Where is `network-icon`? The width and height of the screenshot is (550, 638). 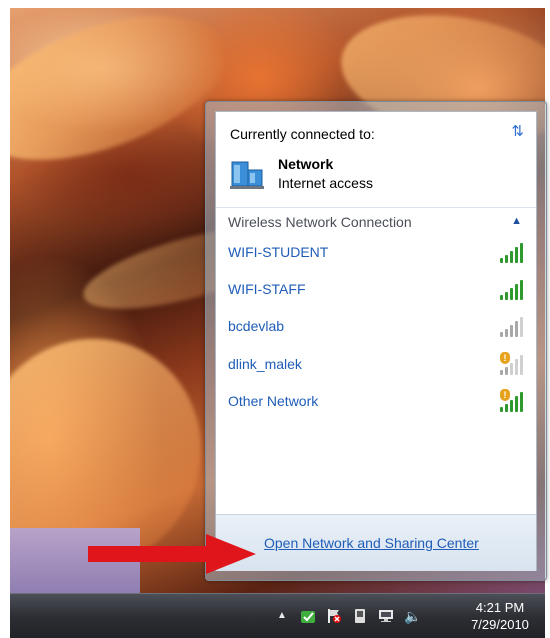 network-icon is located at coordinates (247, 175).